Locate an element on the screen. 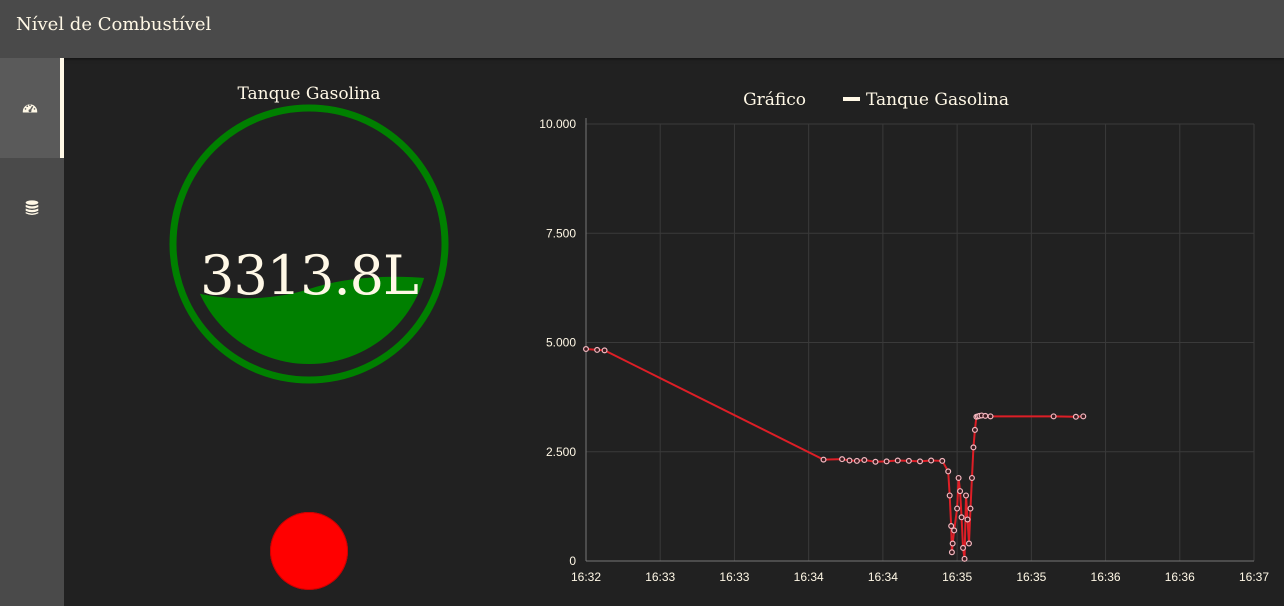  top-bar: Nível de Combustível is located at coordinates (642, 29).